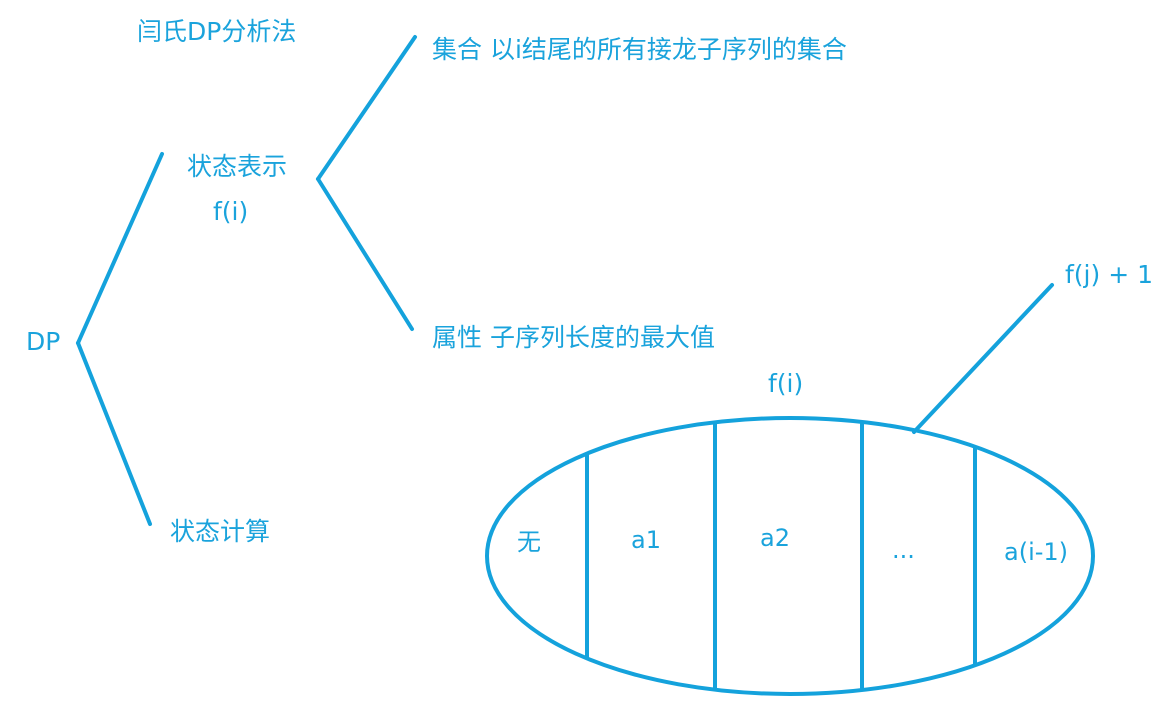  I want to click on state-representation-label: 状态表示, so click(237, 166).